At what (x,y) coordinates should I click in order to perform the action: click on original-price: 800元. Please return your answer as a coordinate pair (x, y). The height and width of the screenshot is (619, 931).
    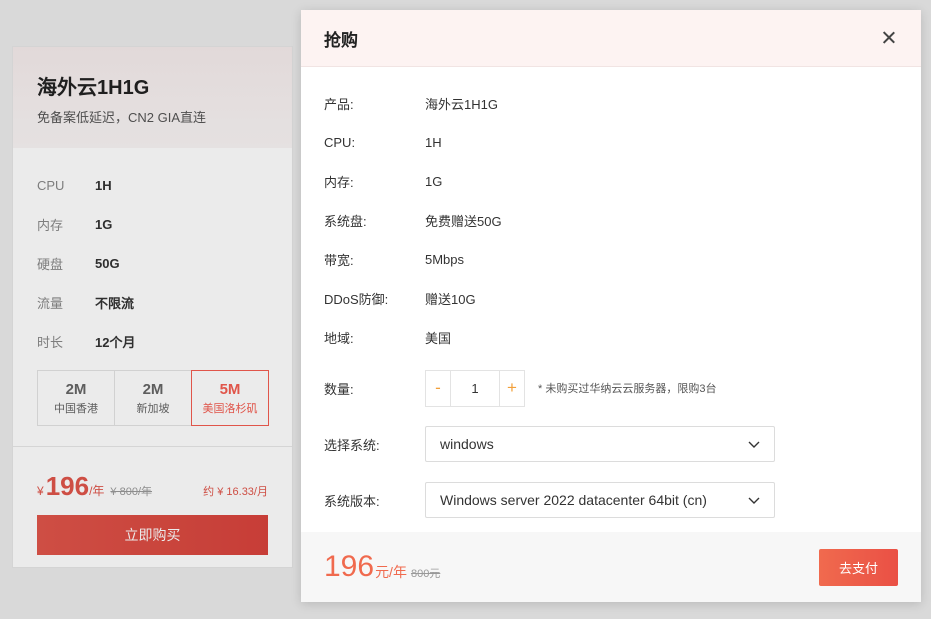
    Looking at the image, I should click on (425, 574).